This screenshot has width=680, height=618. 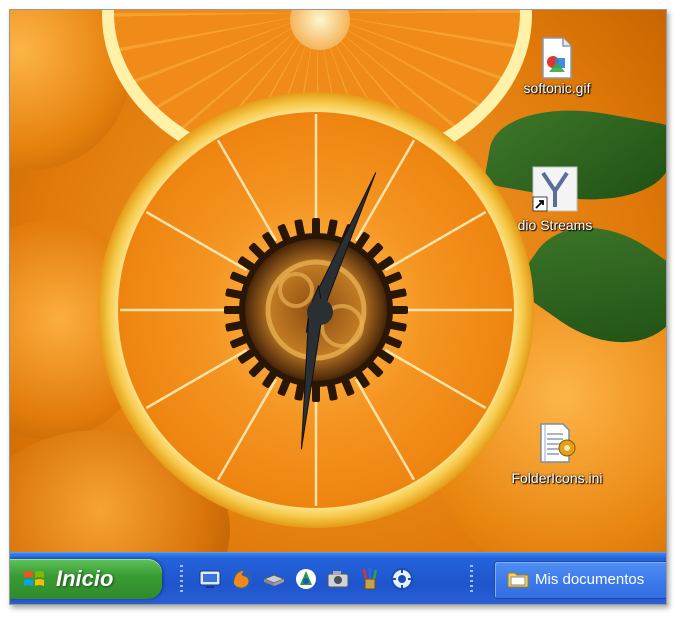 I want to click on start-button-label: Inicio, so click(x=85, y=578).